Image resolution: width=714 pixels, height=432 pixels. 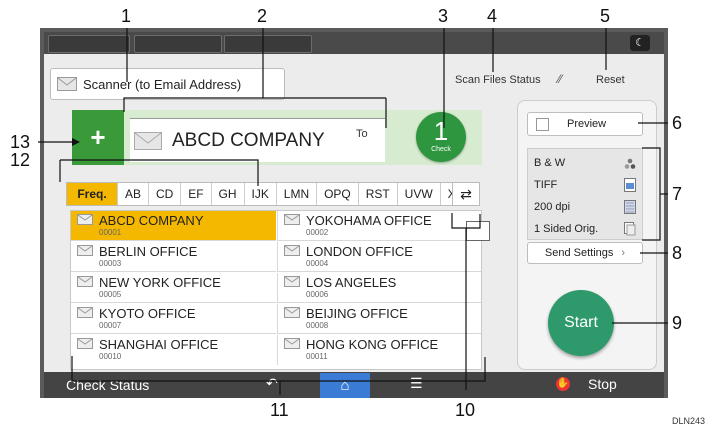 I want to click on figure-id: DLN243, so click(x=689, y=421).